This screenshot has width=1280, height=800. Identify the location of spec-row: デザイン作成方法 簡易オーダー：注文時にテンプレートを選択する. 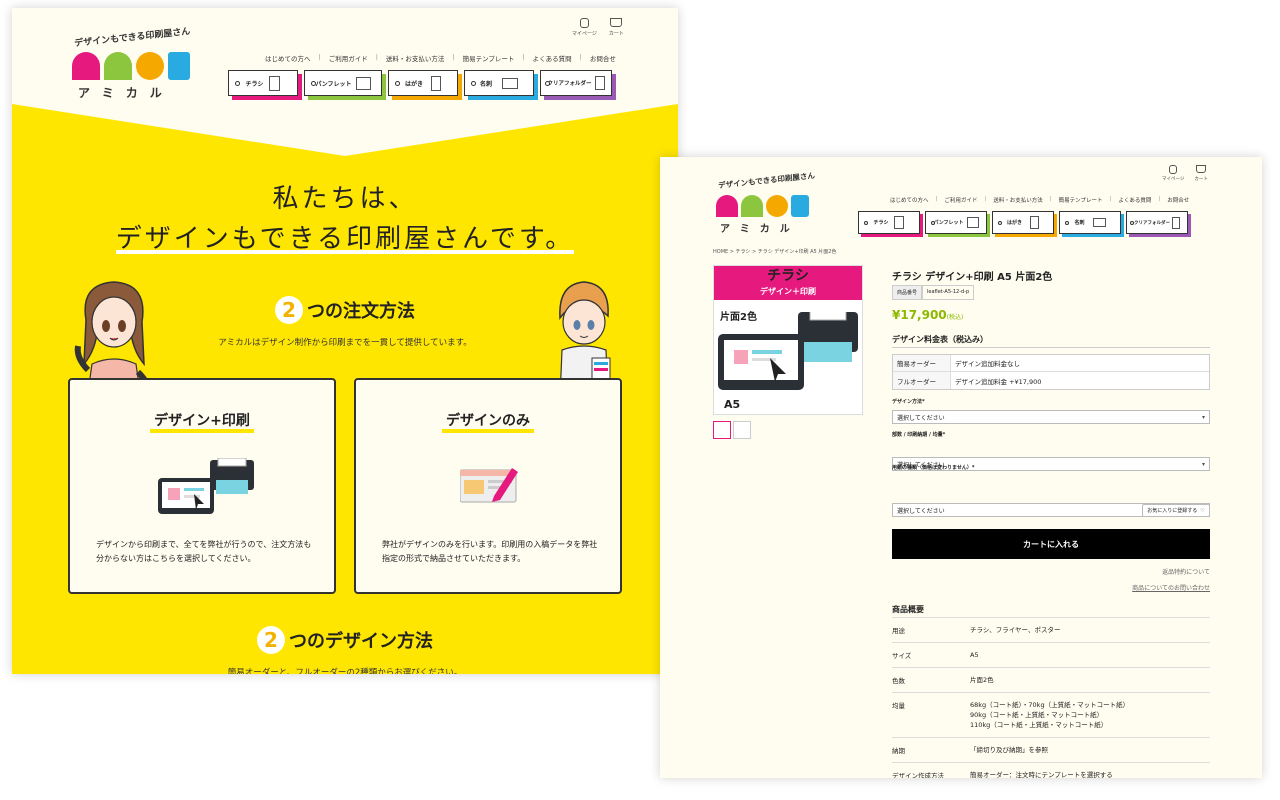
(1051, 770).